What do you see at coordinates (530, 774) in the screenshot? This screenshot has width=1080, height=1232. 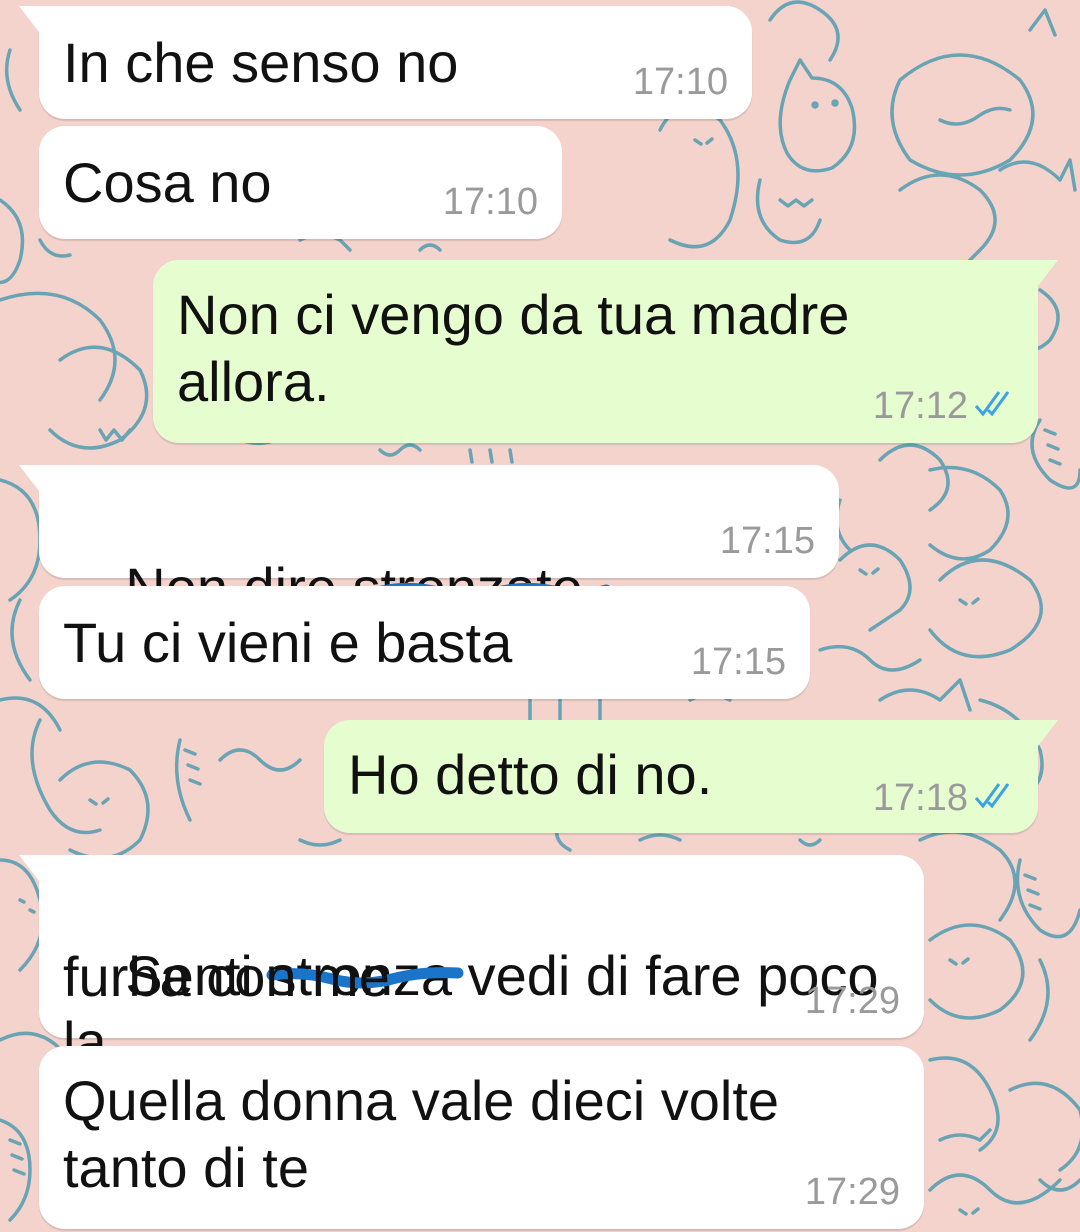 I see `message-text: Ho detto di no.` at bounding box center [530, 774].